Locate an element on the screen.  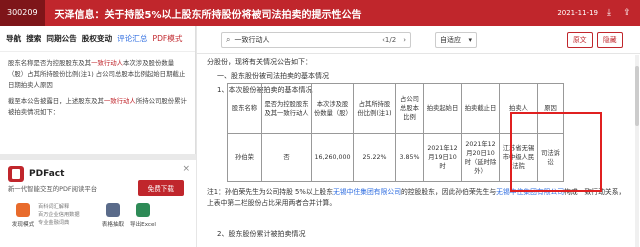
tab-equity-change: 股权变动 is located at coordinates (97, 38).